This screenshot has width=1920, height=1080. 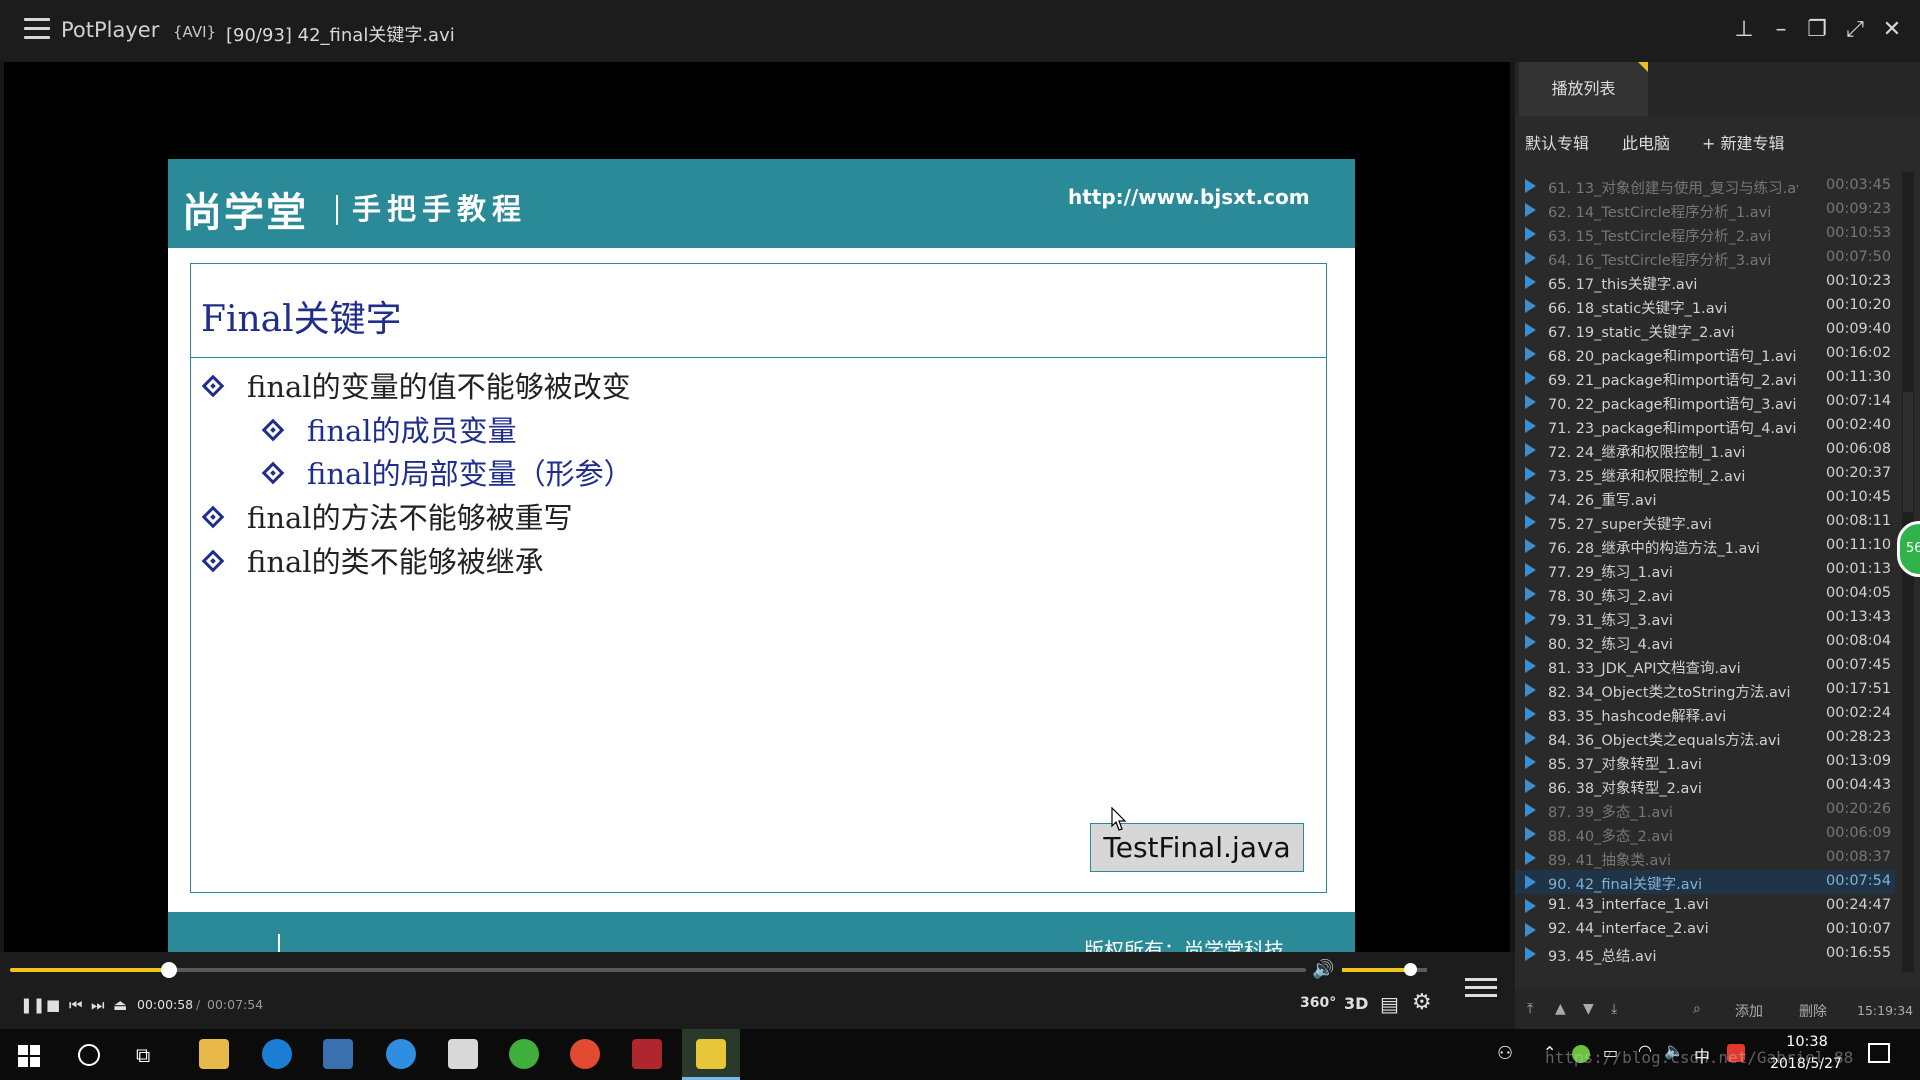 I want to click on move-bottom-icon: ⤓, so click(x=1614, y=1009).